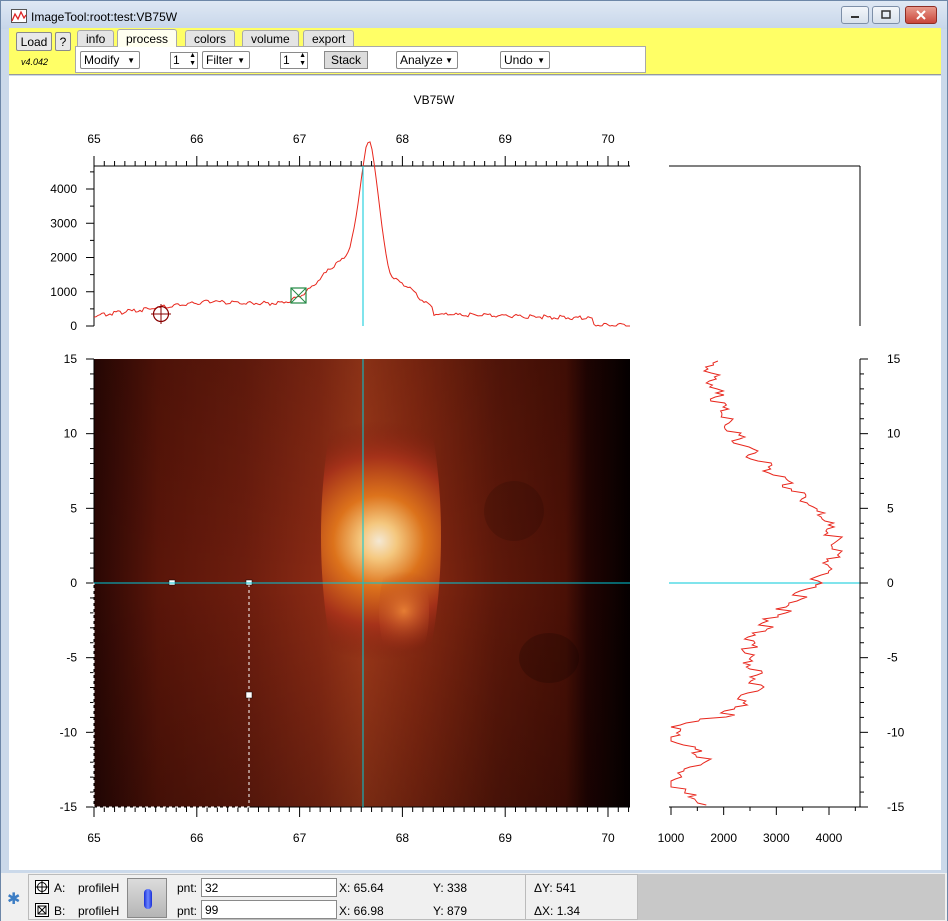 This screenshot has height=921, width=948. What do you see at coordinates (219, 60) in the screenshot?
I see `filter-menu-label: Filter` at bounding box center [219, 60].